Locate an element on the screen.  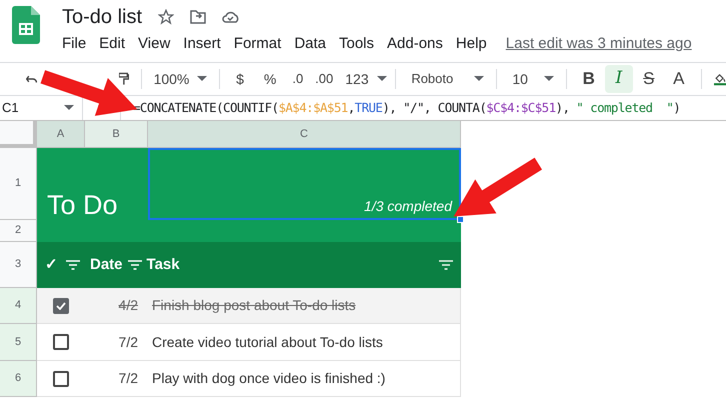
menu-item: Format is located at coordinates (258, 44).